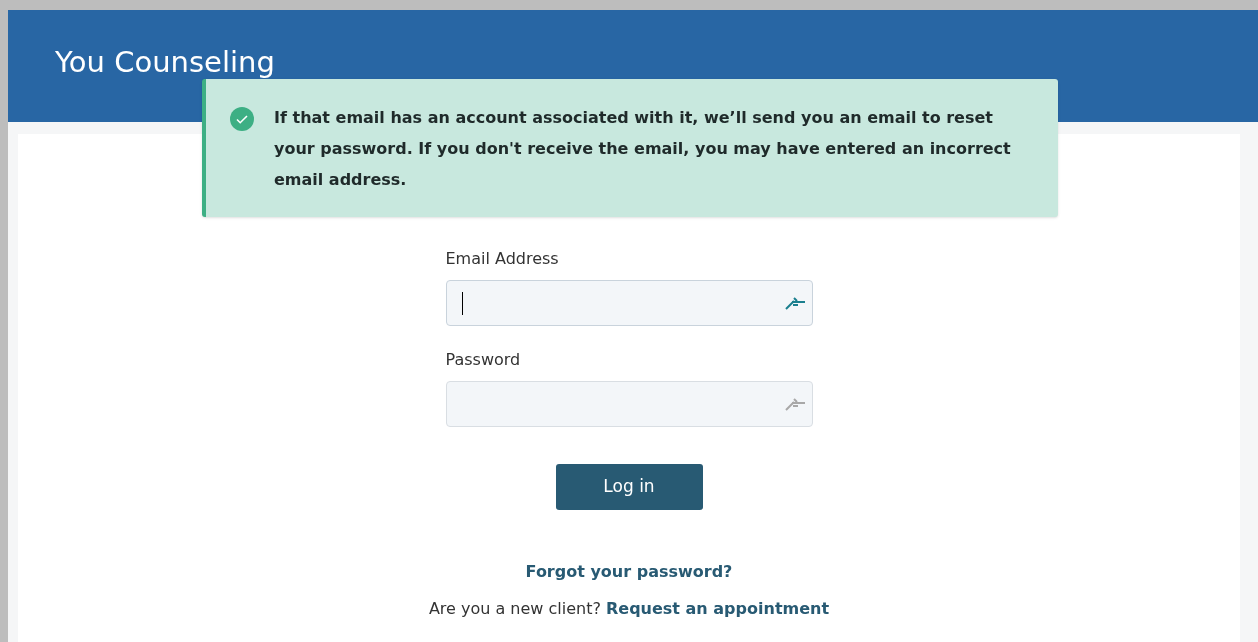  I want to click on request-appointment-link: Request an appointment, so click(717, 609).